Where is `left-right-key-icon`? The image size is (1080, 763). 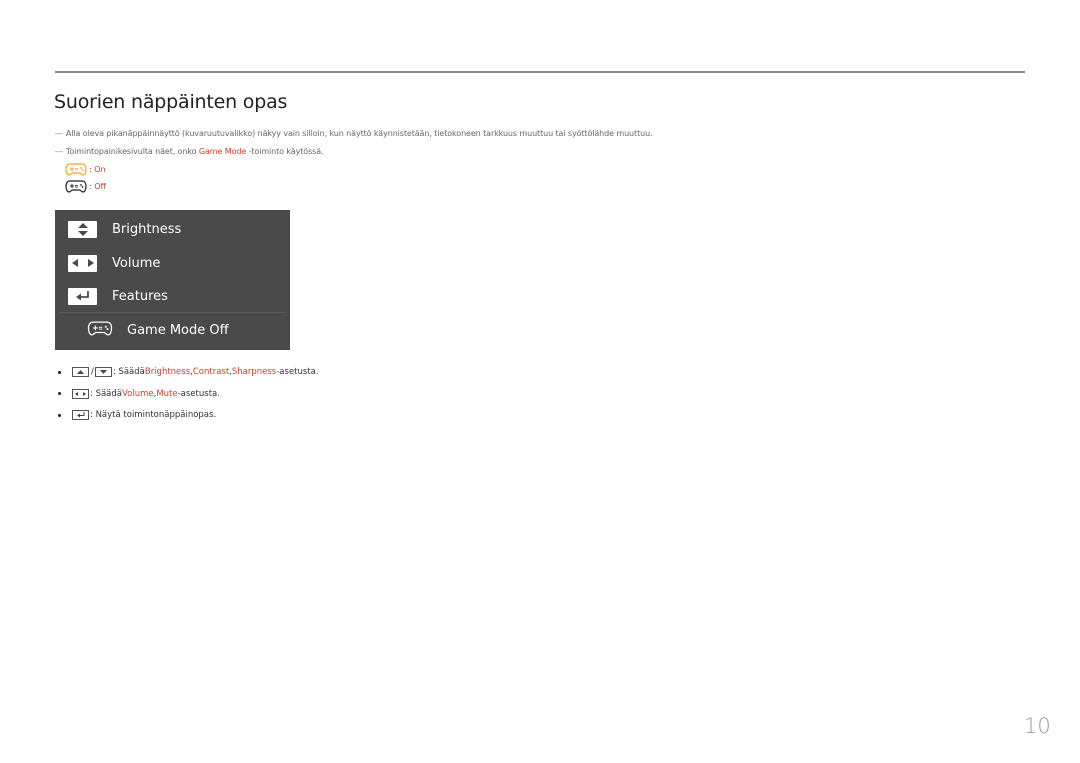 left-right-key-icon is located at coordinates (80, 393).